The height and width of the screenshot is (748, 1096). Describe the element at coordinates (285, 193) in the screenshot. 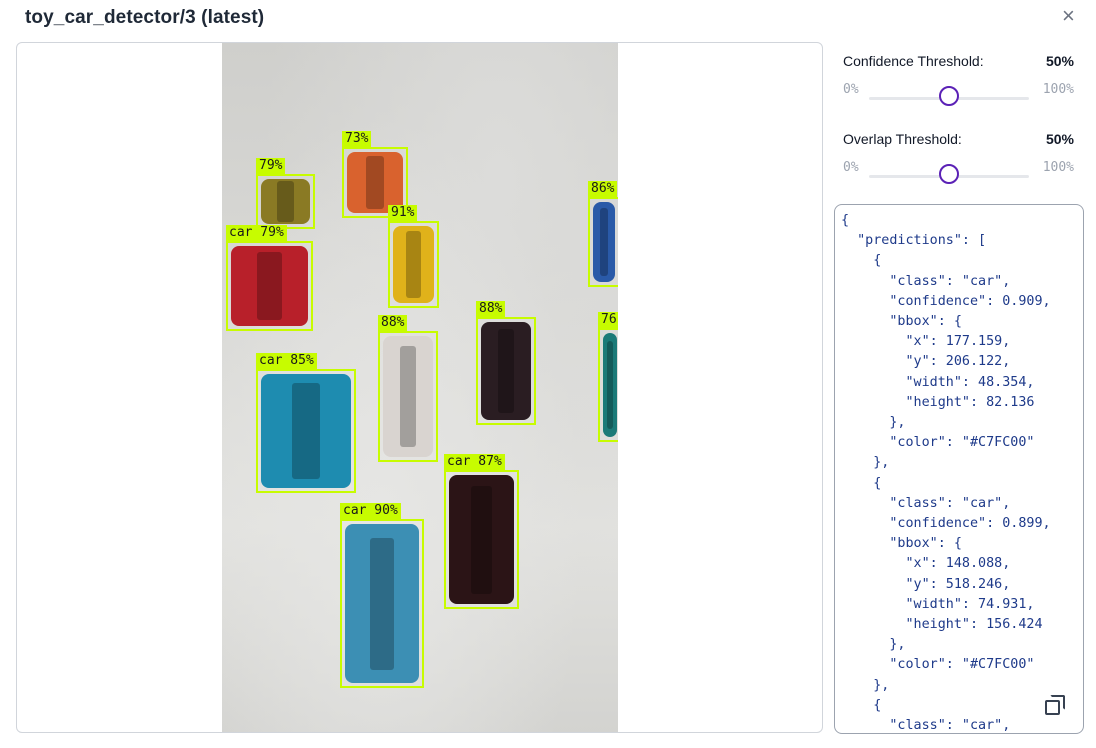

I see `detection-box: 79%` at that location.